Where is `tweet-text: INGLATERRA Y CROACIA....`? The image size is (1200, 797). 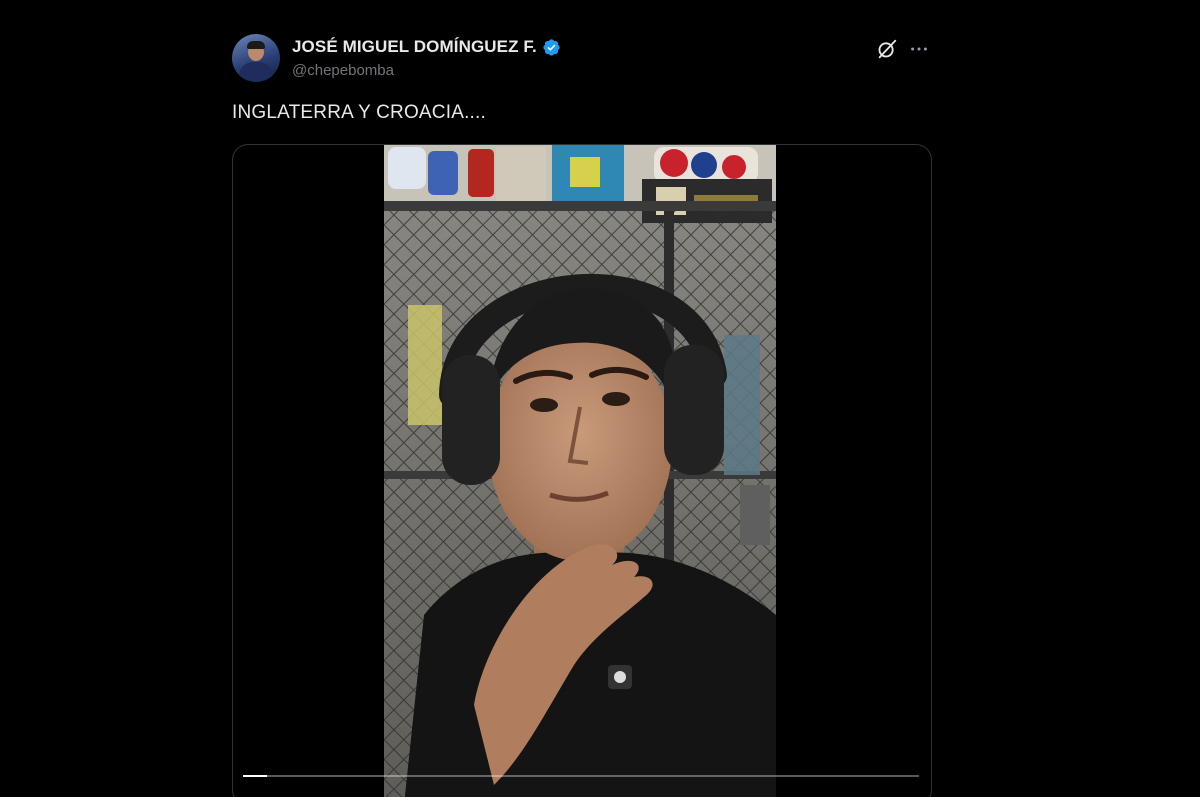
tweet-text: INGLATERRA Y CROACIA.... is located at coordinates (359, 112).